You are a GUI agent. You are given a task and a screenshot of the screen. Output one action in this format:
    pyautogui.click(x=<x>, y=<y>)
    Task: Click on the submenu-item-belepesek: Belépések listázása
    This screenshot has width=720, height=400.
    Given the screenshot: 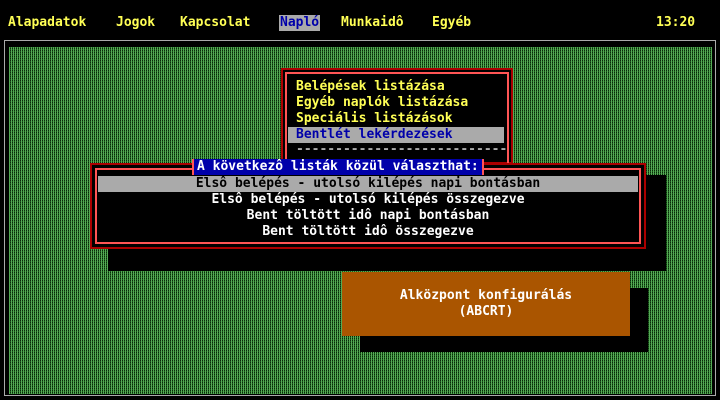 What is the action you would take?
    pyautogui.click(x=370, y=87)
    